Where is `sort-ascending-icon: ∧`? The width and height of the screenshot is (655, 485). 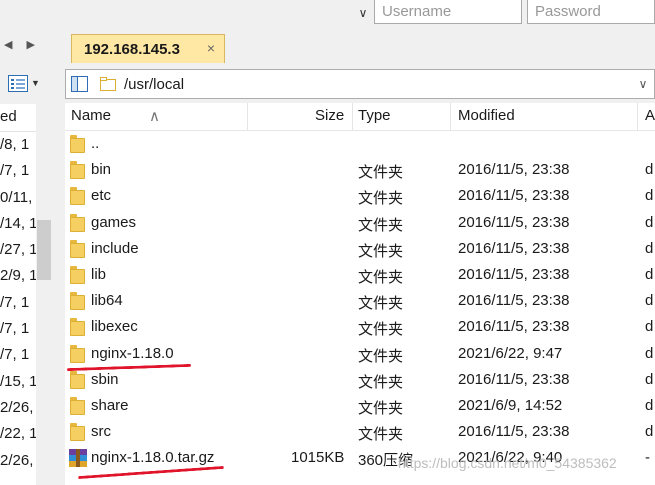 sort-ascending-icon: ∧ is located at coordinates (154, 116).